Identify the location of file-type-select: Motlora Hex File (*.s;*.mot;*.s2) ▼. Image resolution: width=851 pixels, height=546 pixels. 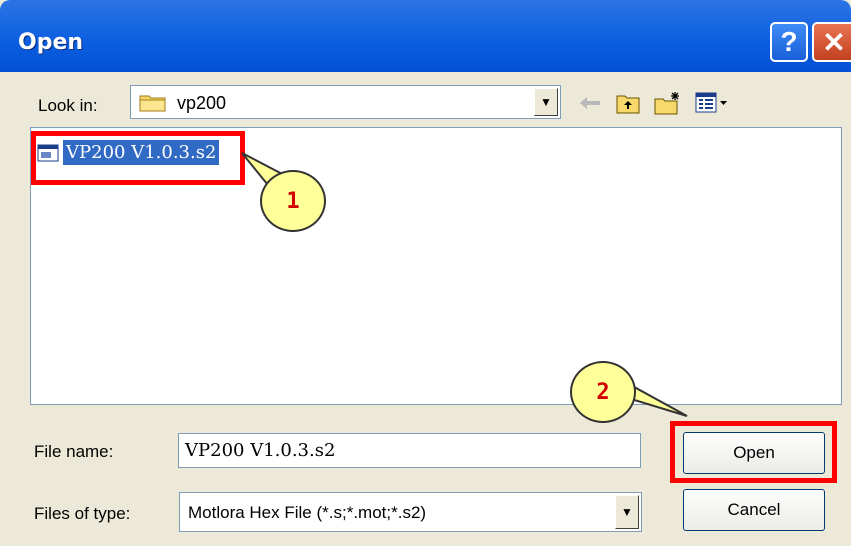
(410, 512).